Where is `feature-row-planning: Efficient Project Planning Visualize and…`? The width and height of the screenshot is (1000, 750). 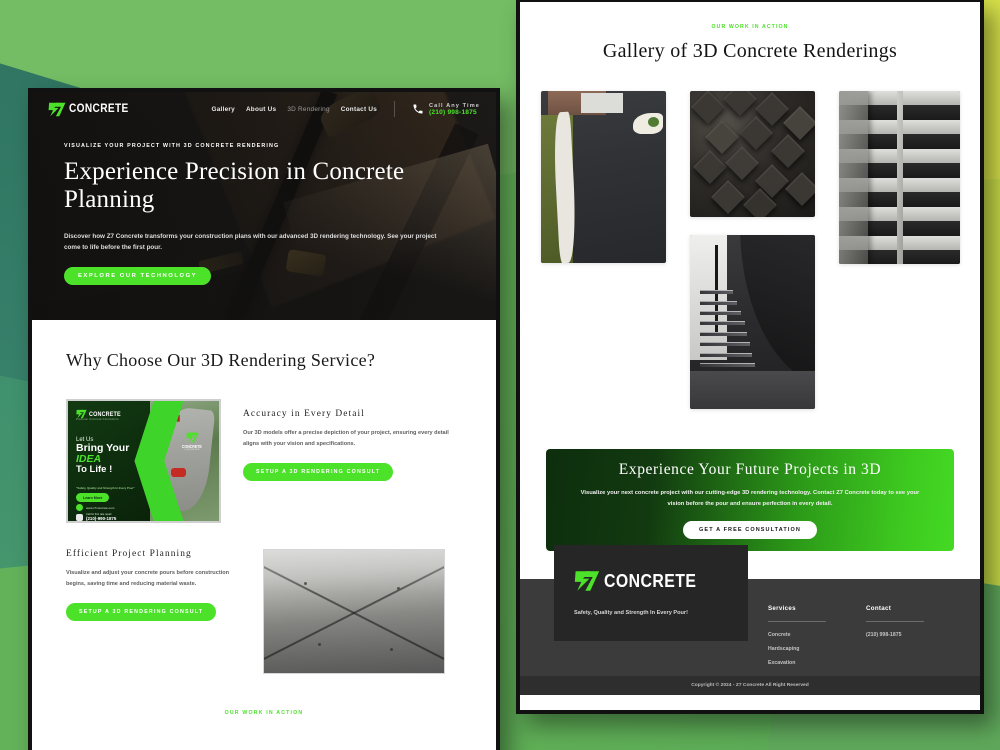 feature-row-planning: Efficient Project Planning Visualize and… is located at coordinates (264, 611).